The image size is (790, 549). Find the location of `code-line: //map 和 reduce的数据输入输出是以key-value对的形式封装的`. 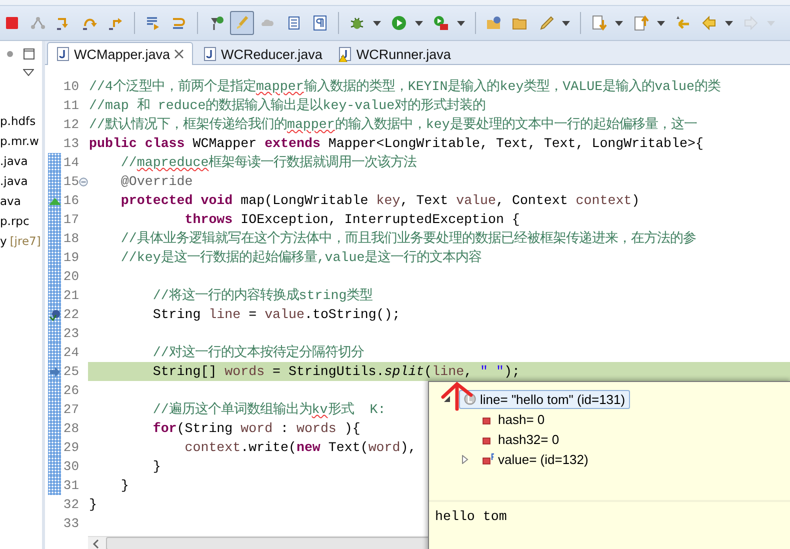

code-line: //map 和 reduce的数据输入输出是以key-value对的形式封装的 is located at coordinates (287, 105).